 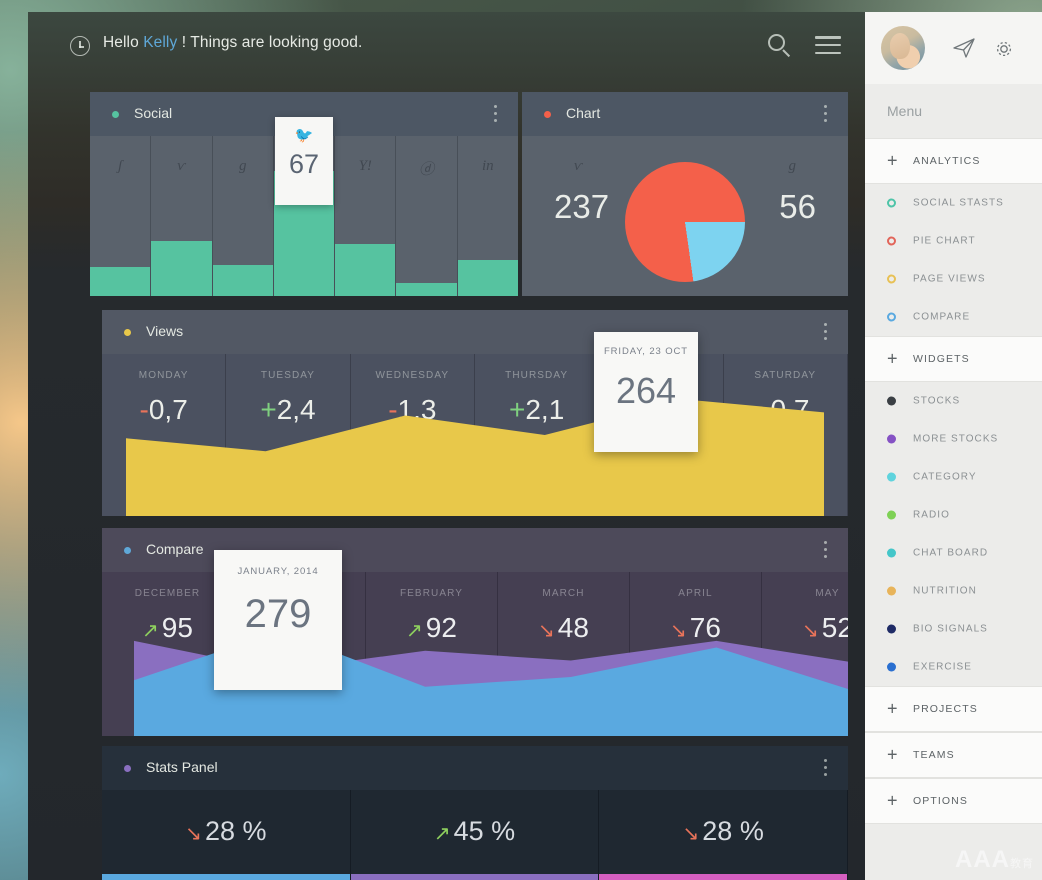 I want to click on hamburger-menu-icon, so click(x=828, y=46).